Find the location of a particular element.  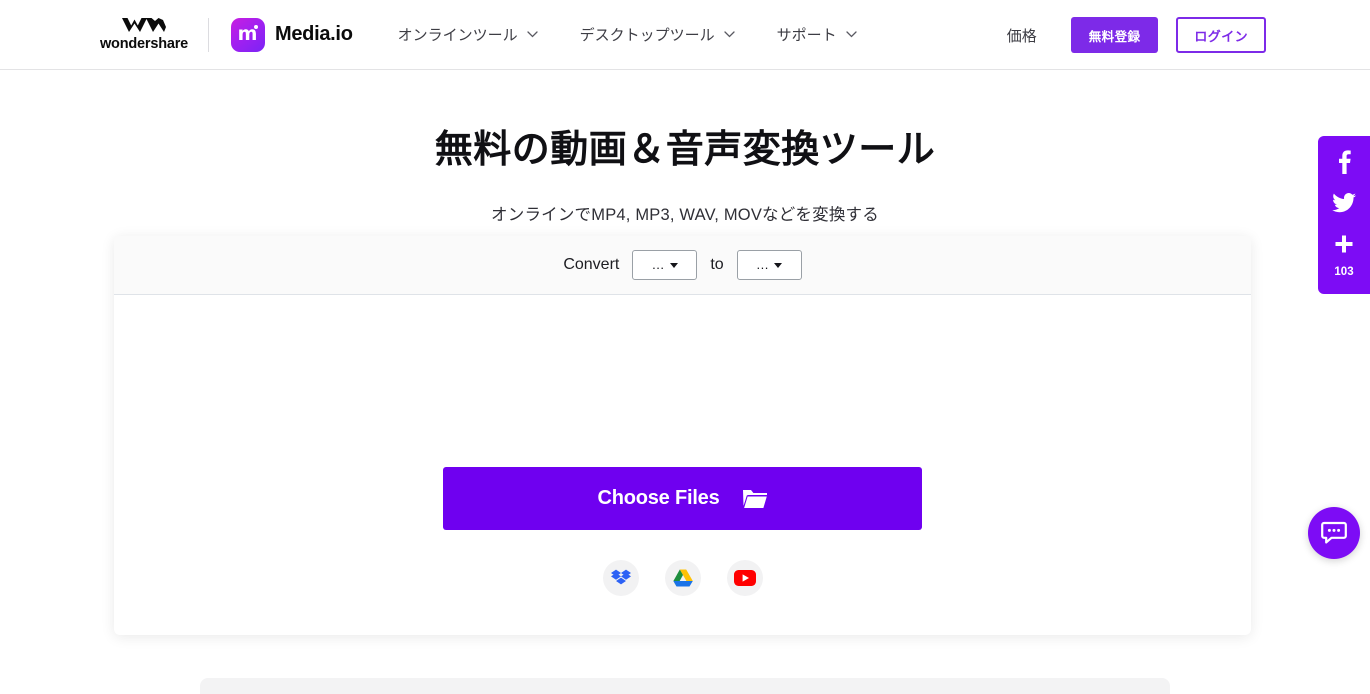

login-button: ログイン is located at coordinates (1221, 35).